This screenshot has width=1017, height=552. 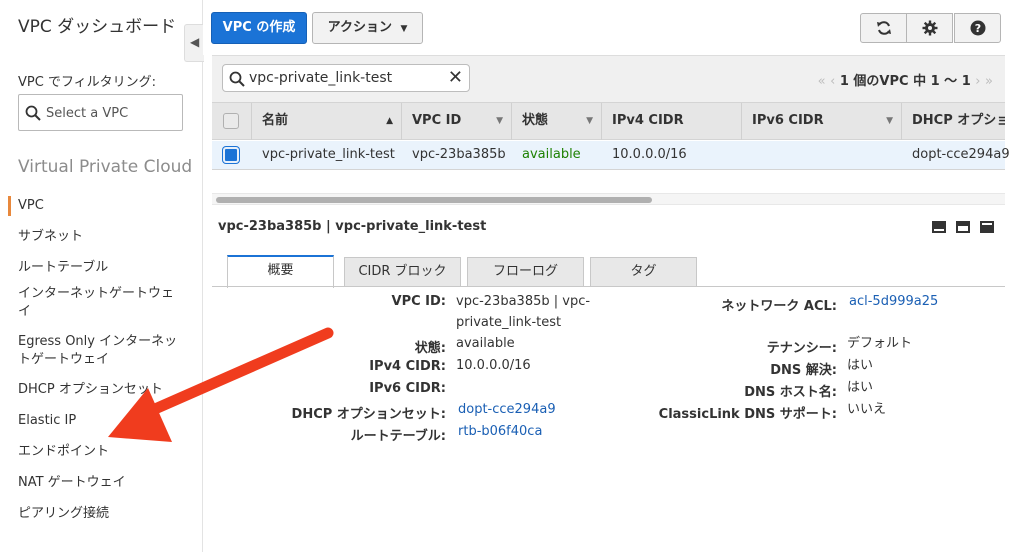 I want to click on column-header-name: 名前 ▲, so click(x=327, y=121).